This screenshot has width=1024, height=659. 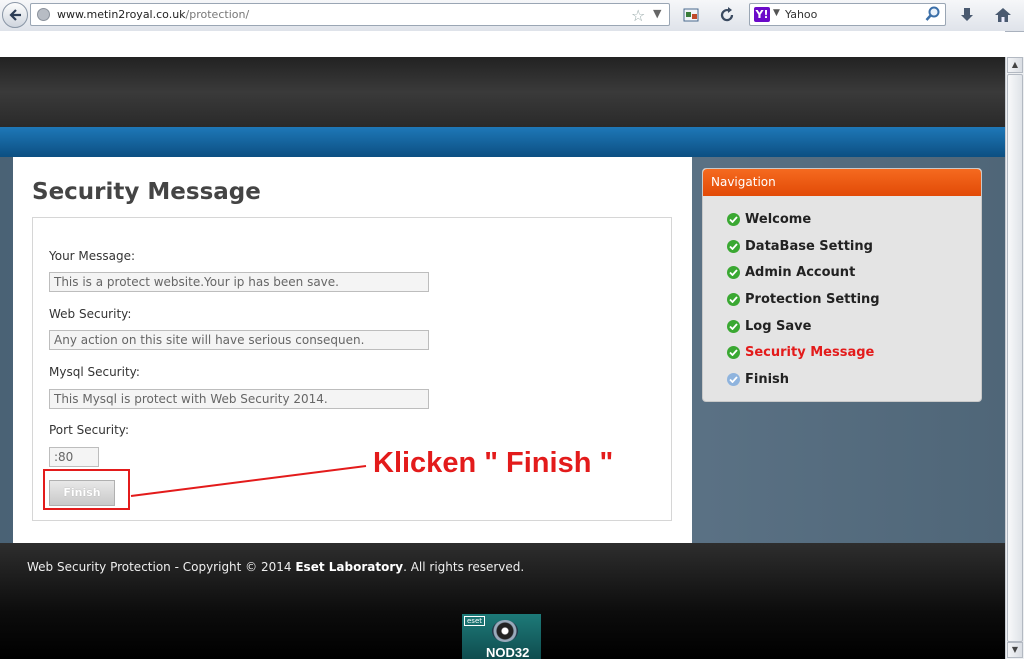 I want to click on nav-item-label: DataBase Setting, so click(x=809, y=246).